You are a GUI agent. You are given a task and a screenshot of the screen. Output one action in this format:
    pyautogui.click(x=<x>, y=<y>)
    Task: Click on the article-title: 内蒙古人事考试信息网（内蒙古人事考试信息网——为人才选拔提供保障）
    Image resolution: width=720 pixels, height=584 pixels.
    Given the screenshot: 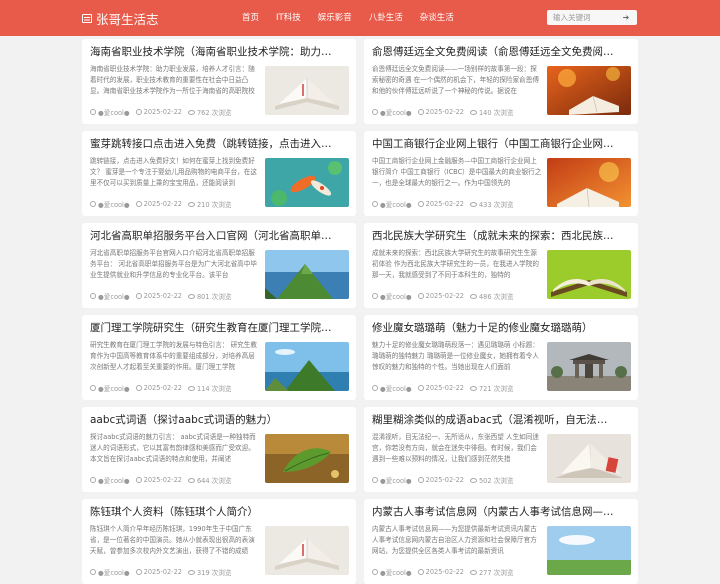 What is the action you would take?
    pyautogui.click(x=494, y=512)
    